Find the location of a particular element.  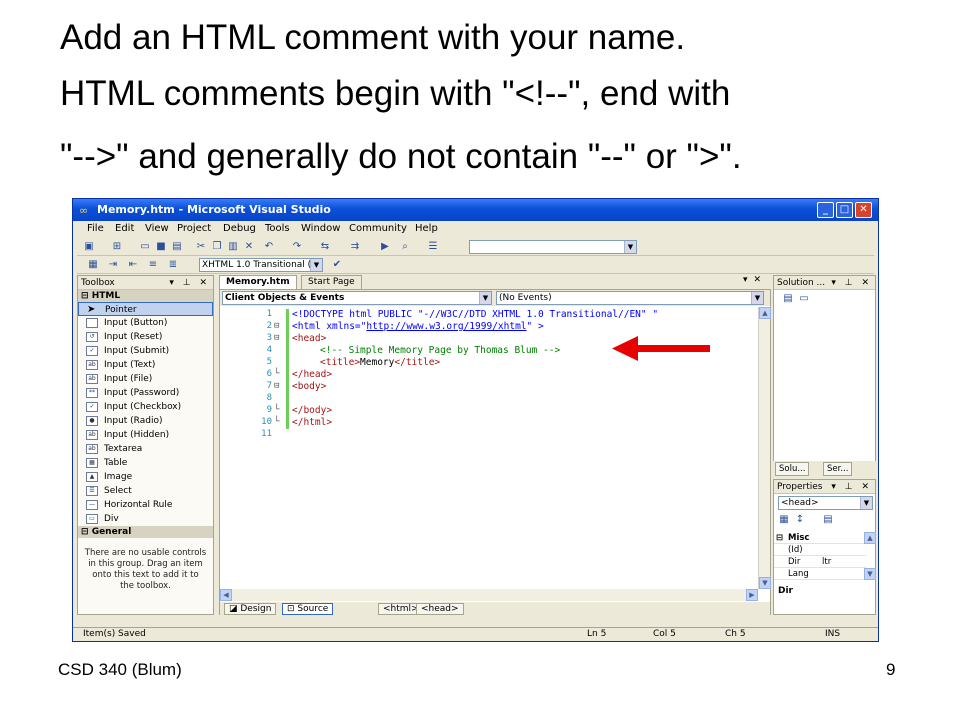

navigate-icon: ⇆ is located at coordinates (325, 247).